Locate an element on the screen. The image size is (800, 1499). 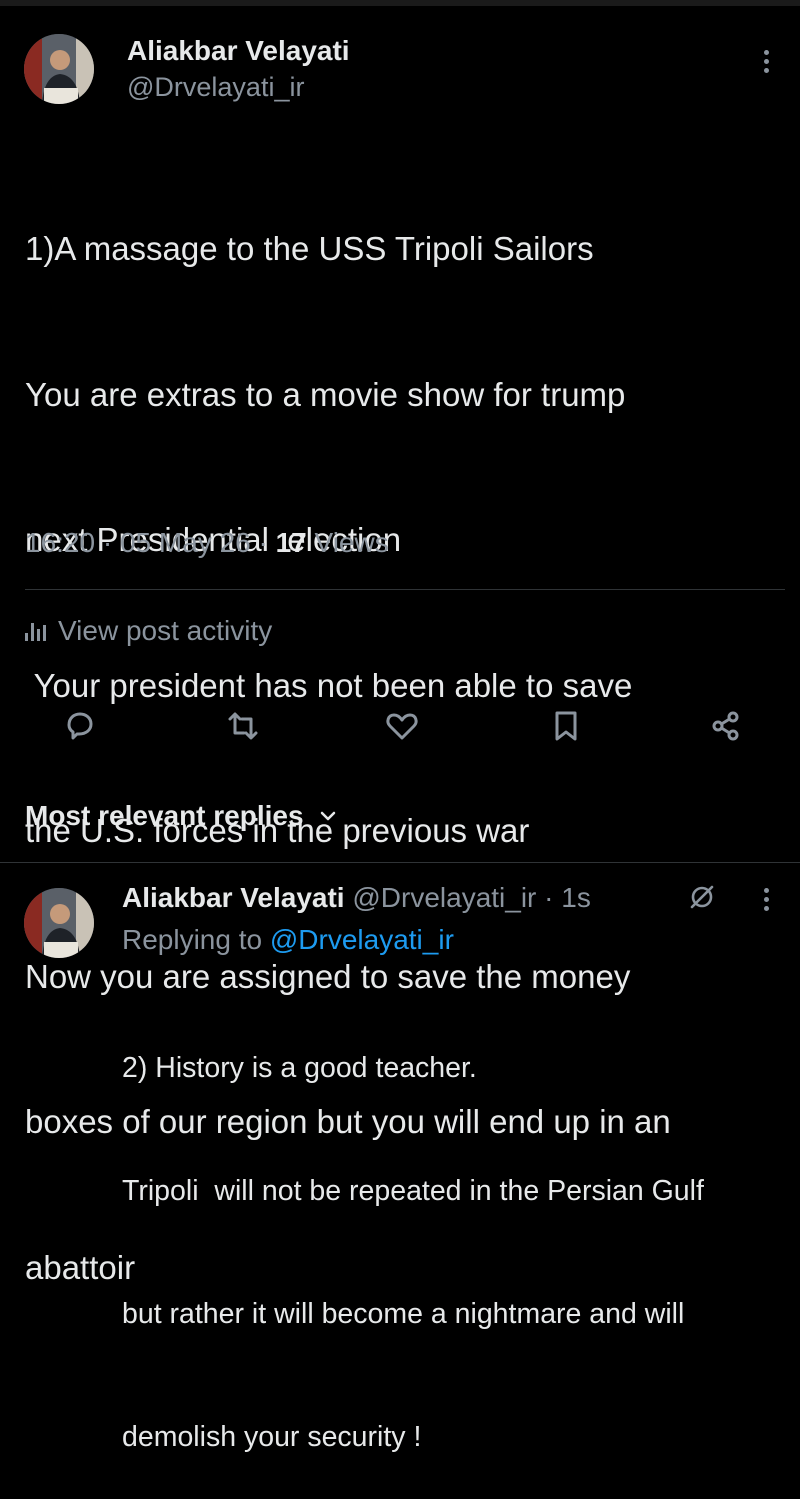
reply-text-line: 2) History is a good teacher. is located at coordinates (299, 1068).